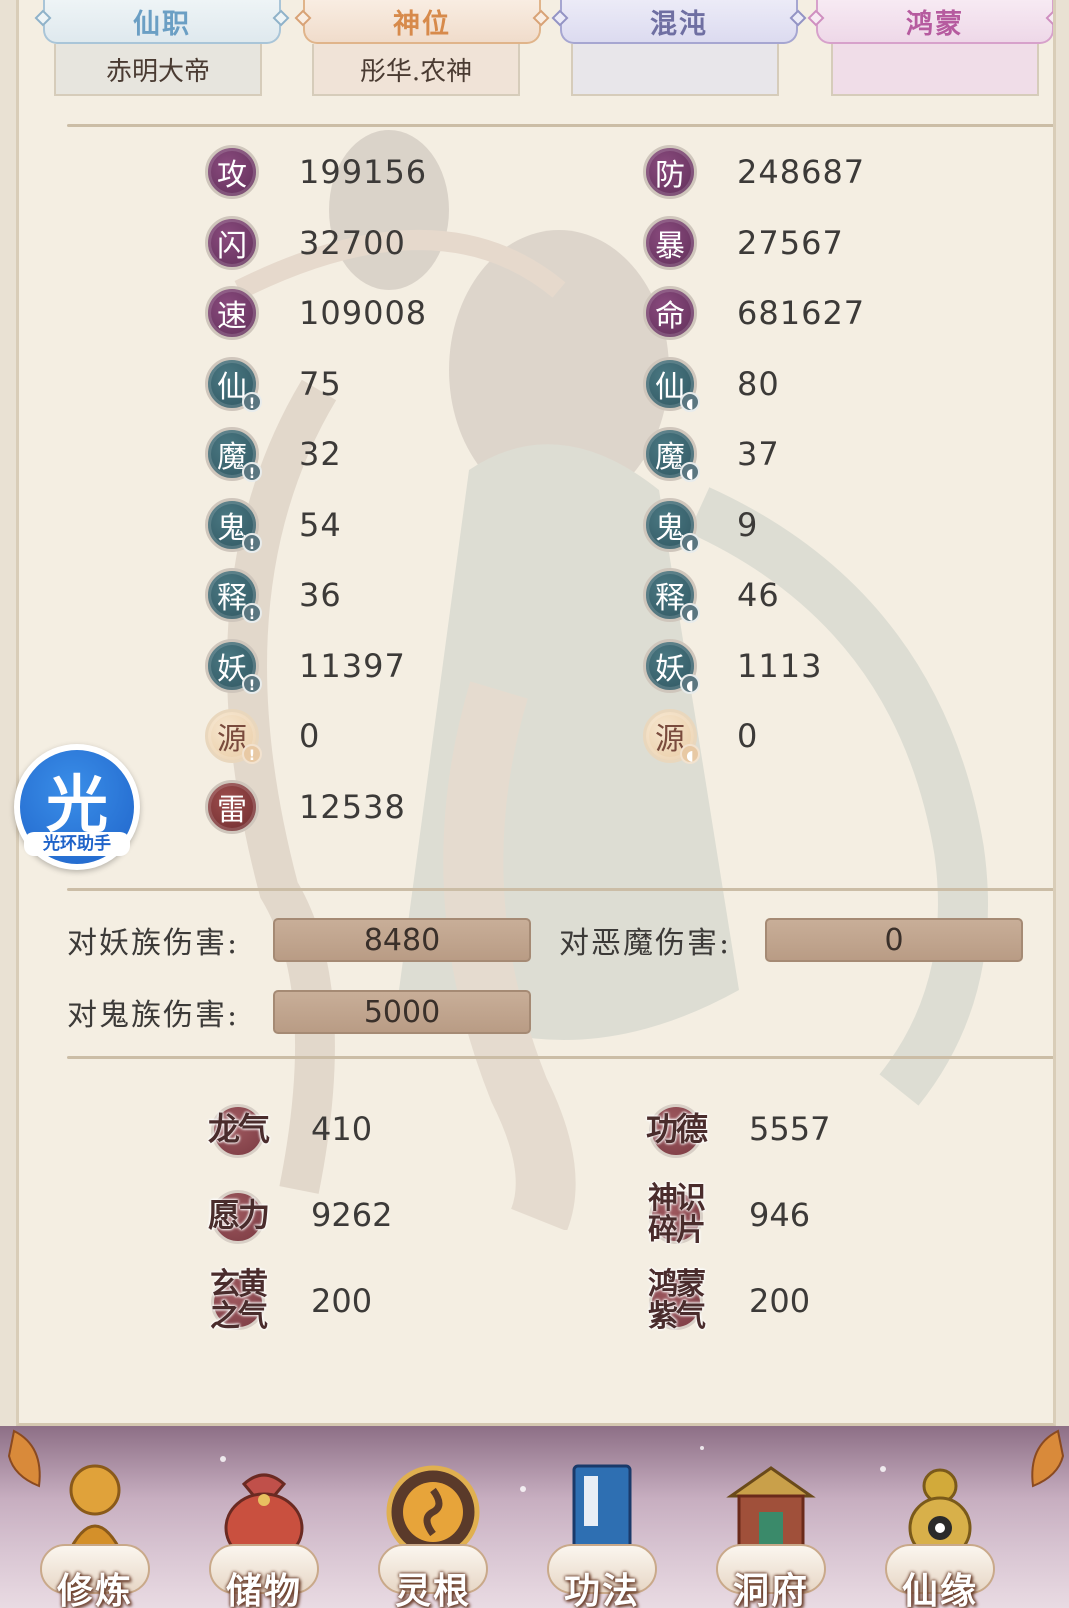 This screenshot has height=1608, width=1069. What do you see at coordinates (770, 1589) in the screenshot?
I see `nav-label: 洞府` at bounding box center [770, 1589].